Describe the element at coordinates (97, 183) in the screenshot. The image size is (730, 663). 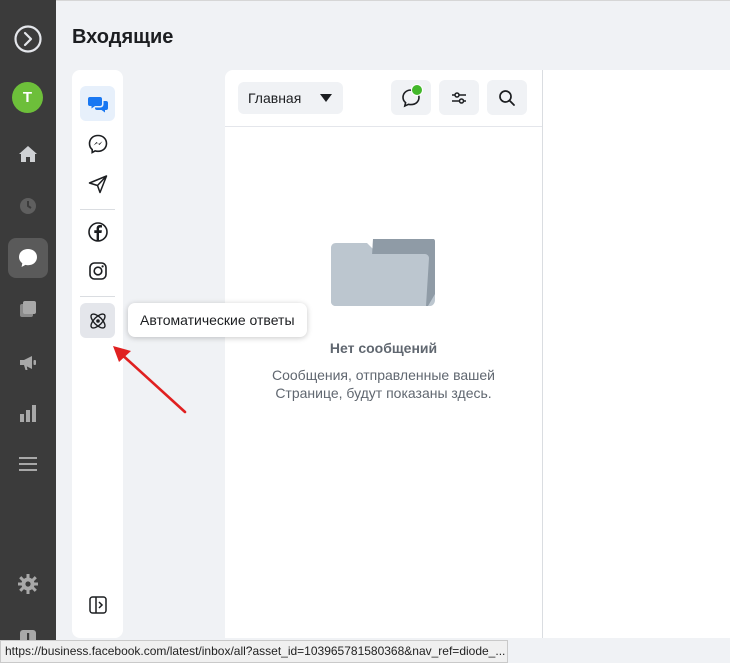
I see `send-icon` at that location.